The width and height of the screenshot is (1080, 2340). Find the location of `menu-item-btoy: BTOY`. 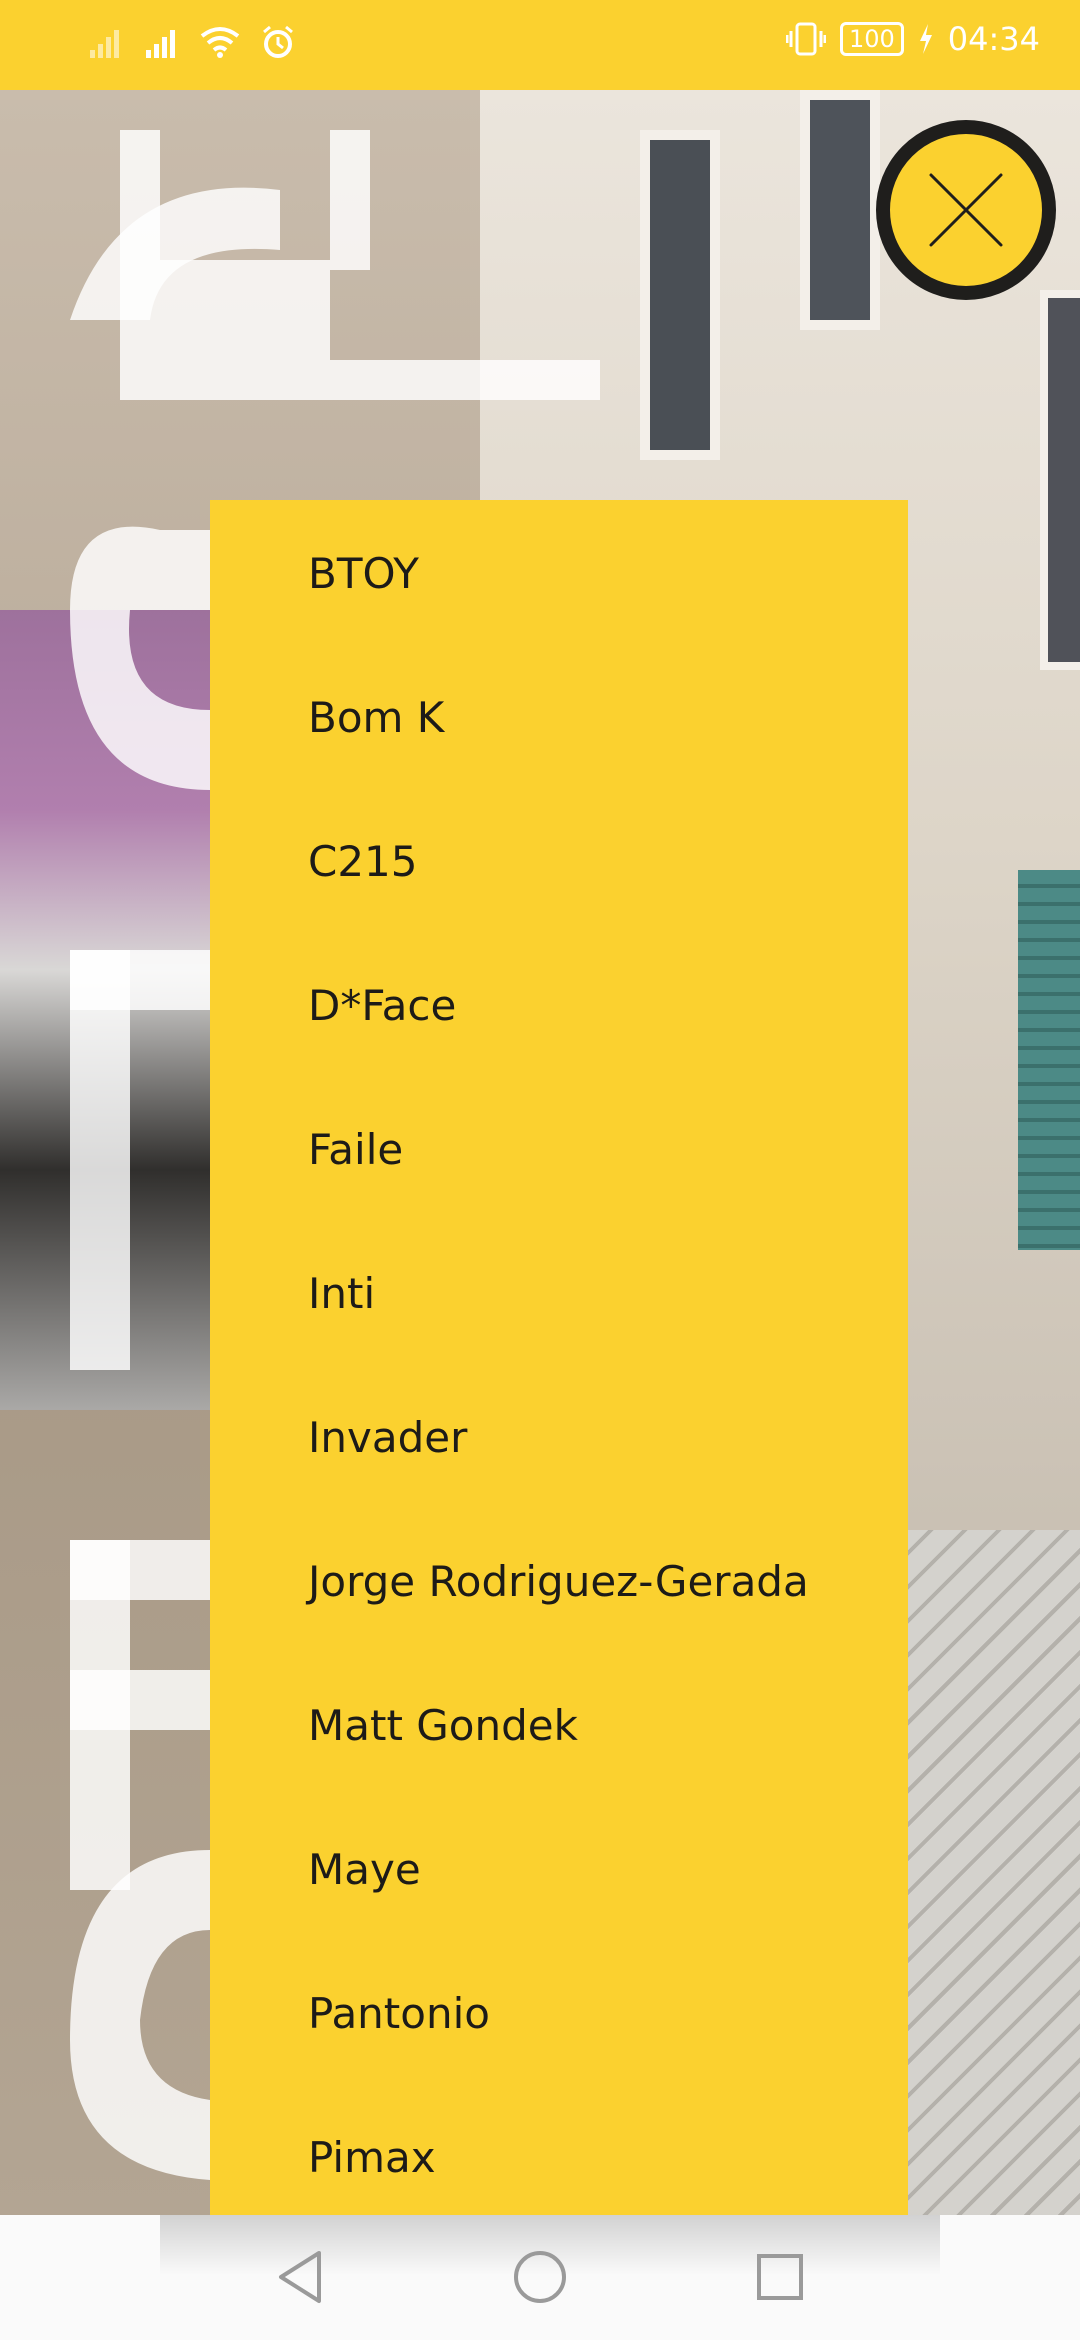

menu-item-btoy: BTOY is located at coordinates (363, 574).